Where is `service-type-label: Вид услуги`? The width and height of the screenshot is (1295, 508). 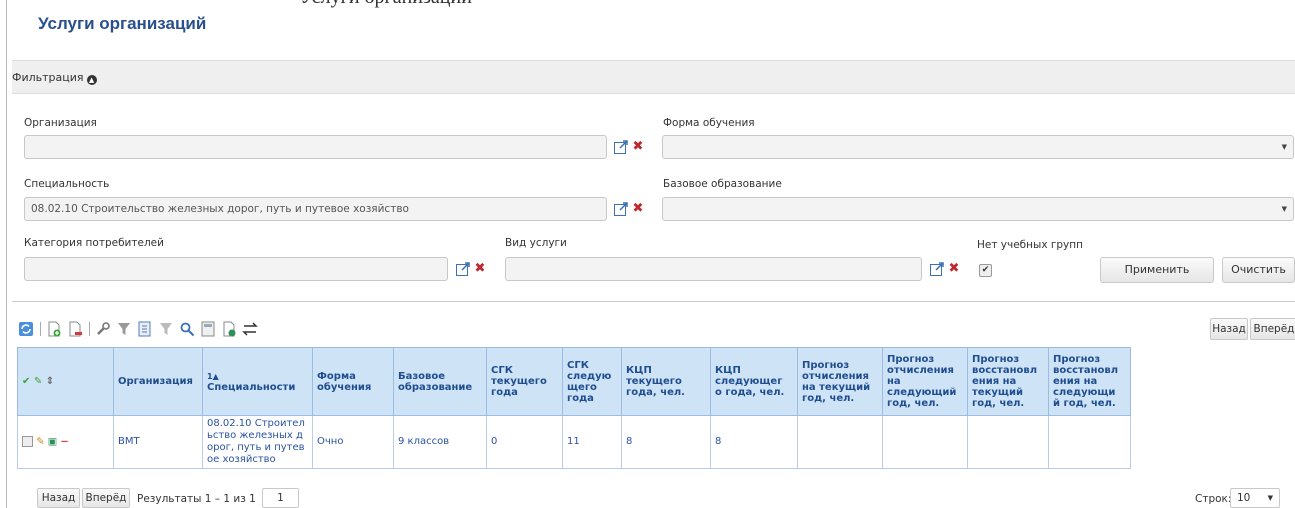 service-type-label: Вид услуги is located at coordinates (536, 243).